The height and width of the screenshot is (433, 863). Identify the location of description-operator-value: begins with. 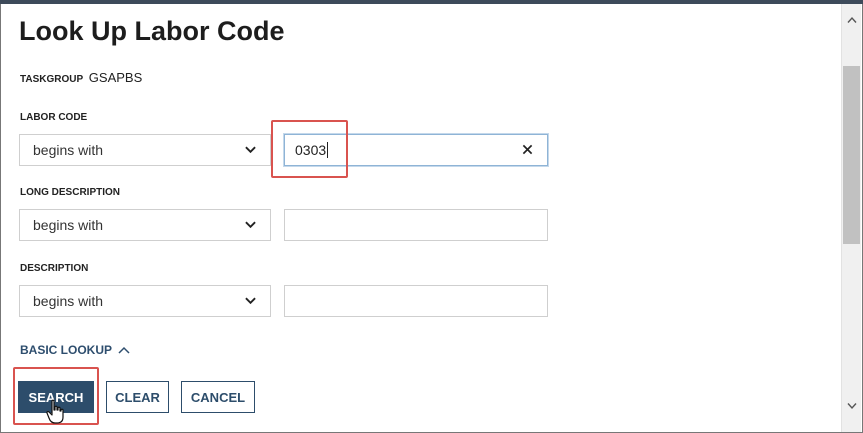
(68, 301).